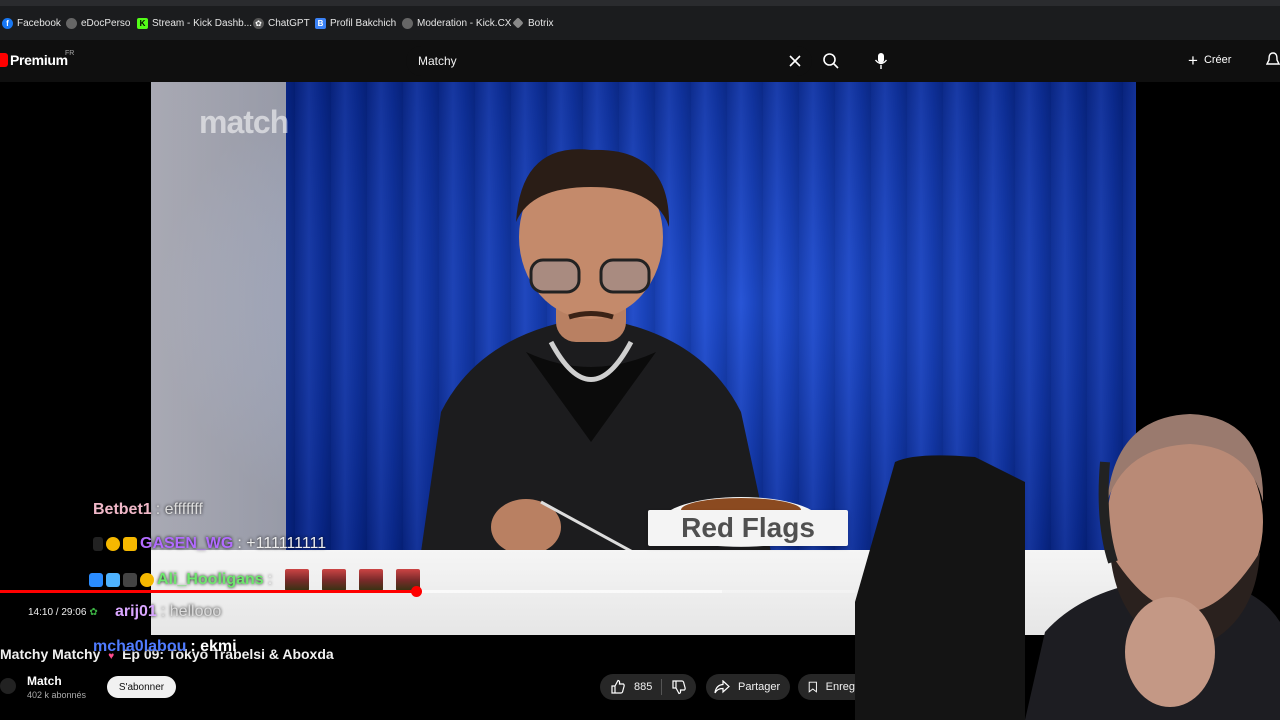 This screenshot has height=720, width=1280. What do you see at coordinates (130, 544) in the screenshot?
I see `crown-badge-icon` at bounding box center [130, 544].